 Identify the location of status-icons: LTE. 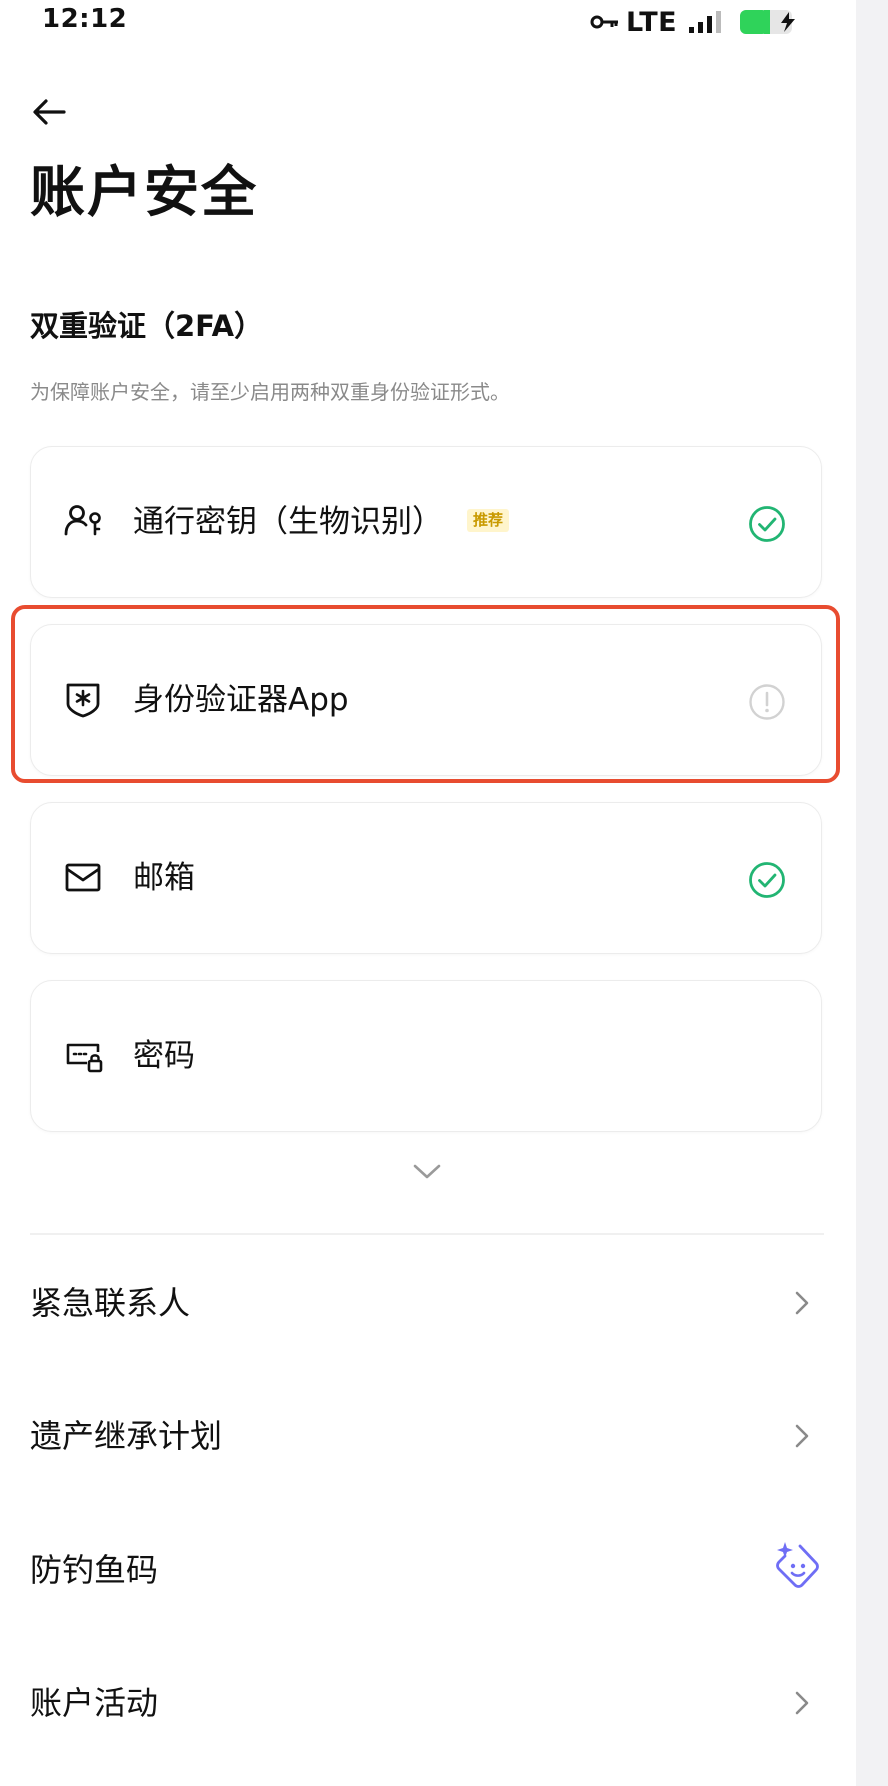
(696, 22).